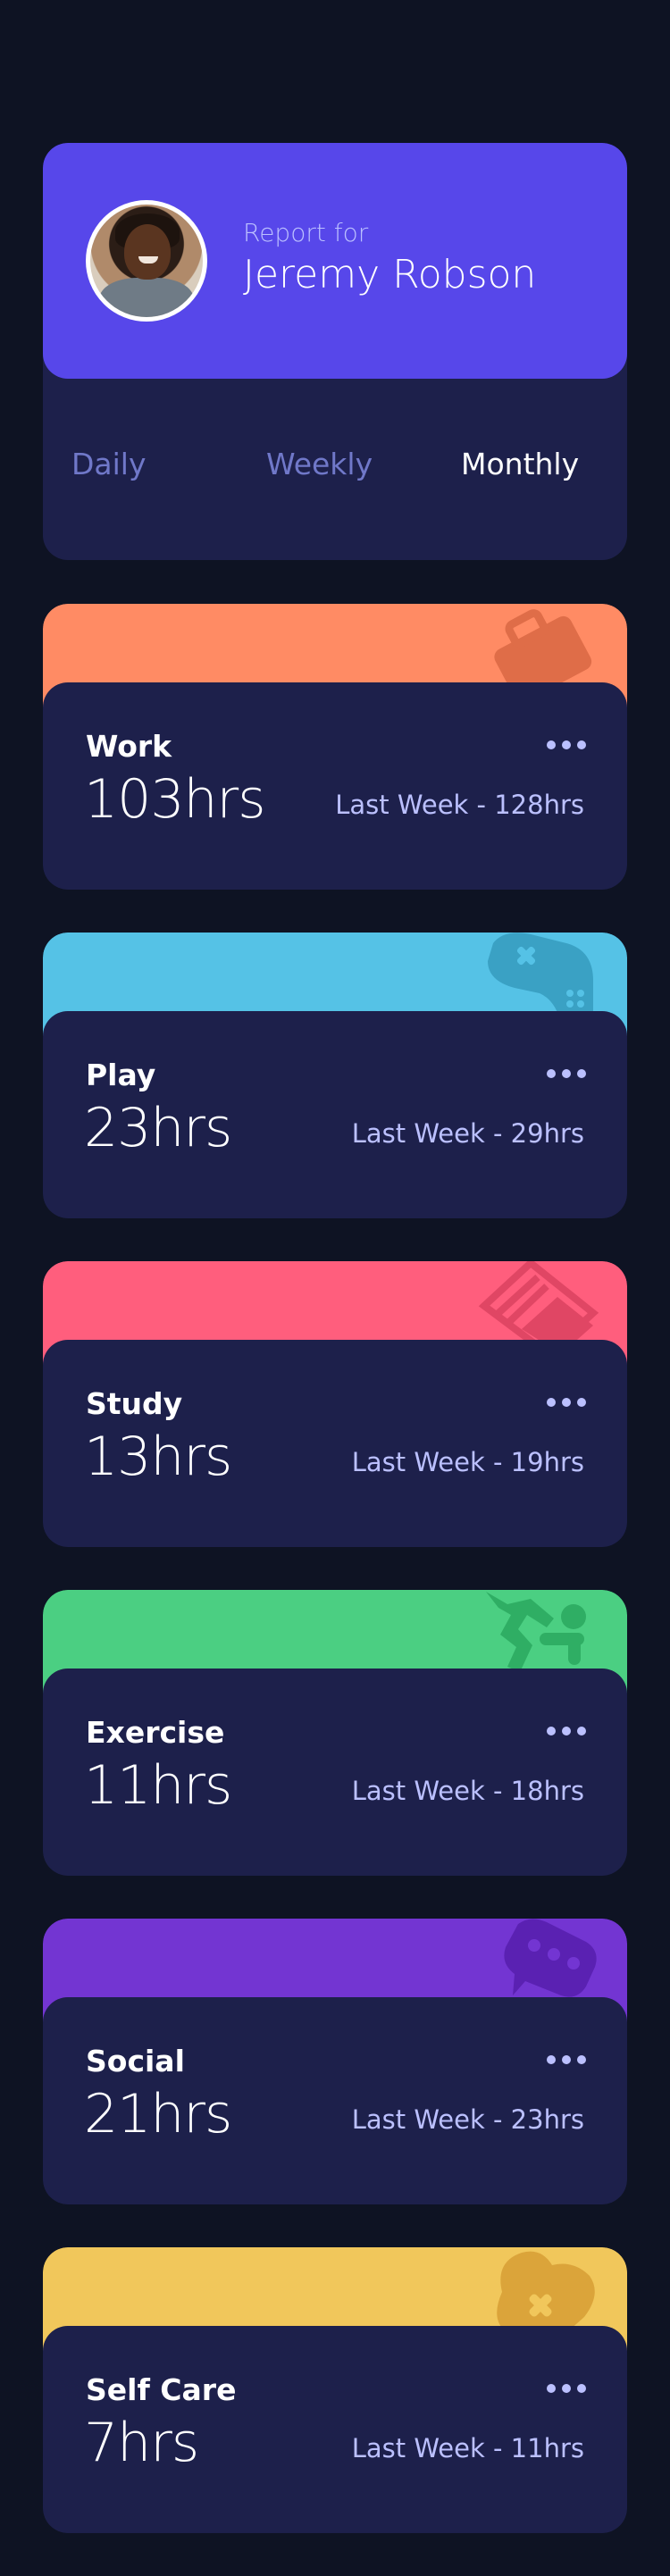 The height and width of the screenshot is (2576, 670). Describe the element at coordinates (109, 464) in the screenshot. I see `tab-daily: Daily` at that location.